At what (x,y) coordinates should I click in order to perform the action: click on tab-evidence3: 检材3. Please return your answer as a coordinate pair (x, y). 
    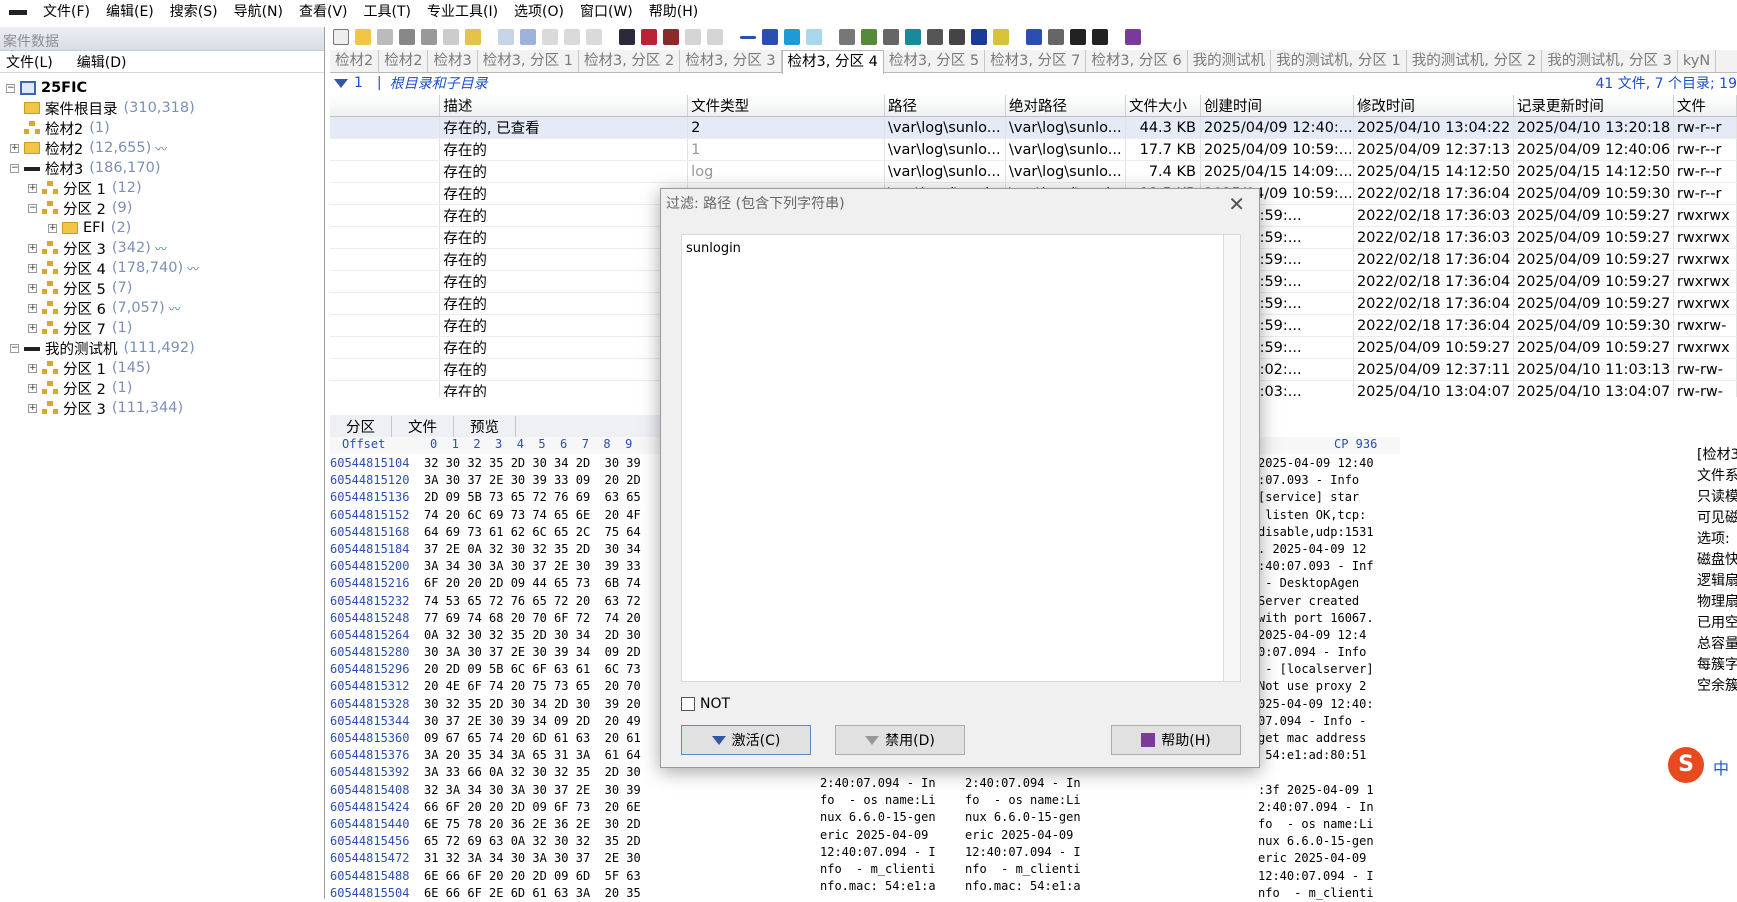
    Looking at the image, I should click on (453, 61).